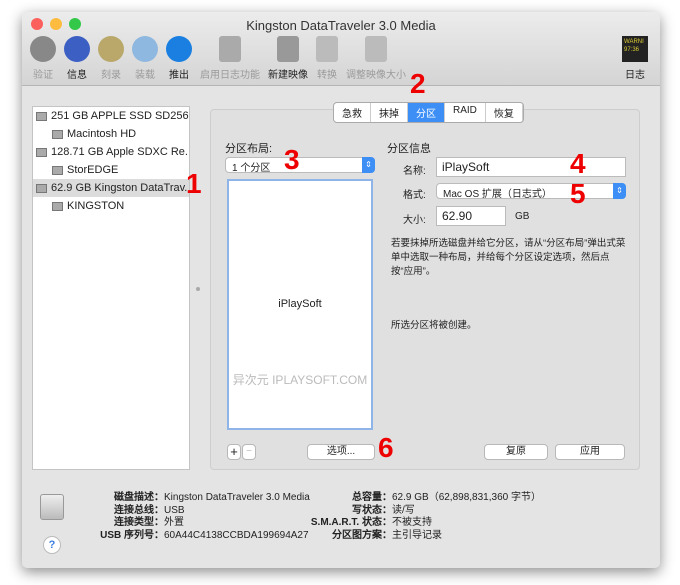  What do you see at coordinates (234, 452) in the screenshot?
I see `add-partition-button: +` at bounding box center [234, 452].